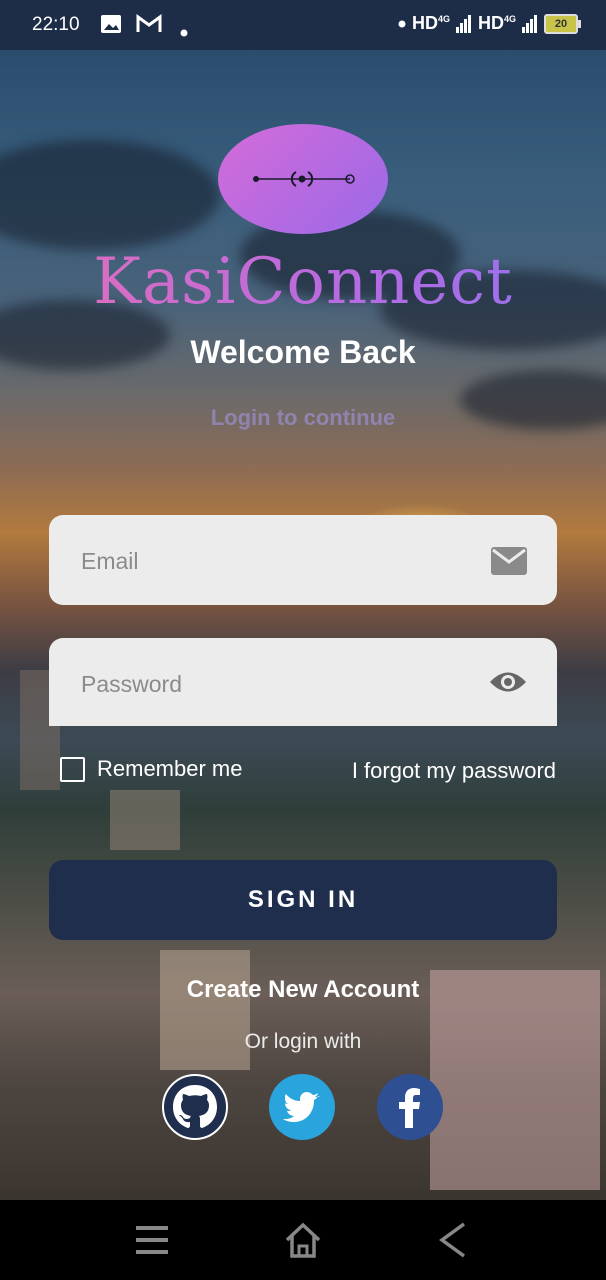 The height and width of the screenshot is (1280, 606). I want to click on status-indicators: HD 4G HD 4G 20, so click(489, 23).